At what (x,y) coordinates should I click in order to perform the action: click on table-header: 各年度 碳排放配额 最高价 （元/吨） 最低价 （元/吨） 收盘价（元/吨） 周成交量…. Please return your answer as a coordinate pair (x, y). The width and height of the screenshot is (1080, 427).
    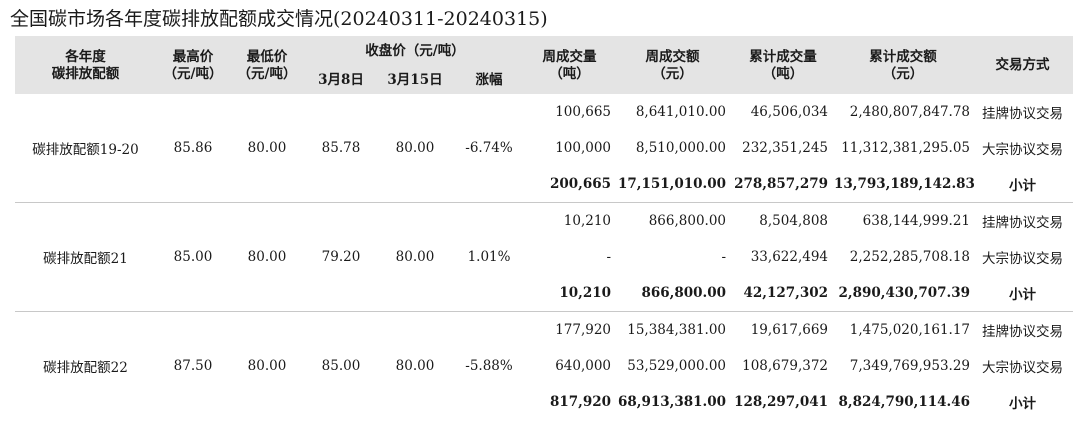
    Looking at the image, I should click on (544, 65).